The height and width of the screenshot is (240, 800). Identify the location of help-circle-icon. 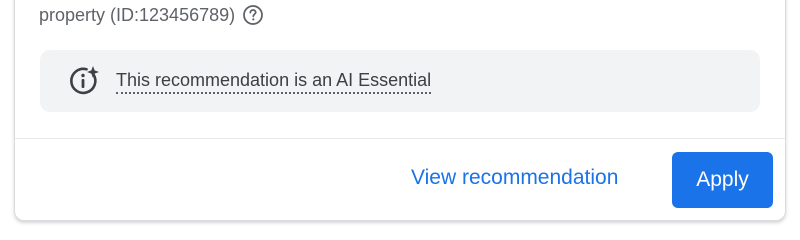
(253, 15).